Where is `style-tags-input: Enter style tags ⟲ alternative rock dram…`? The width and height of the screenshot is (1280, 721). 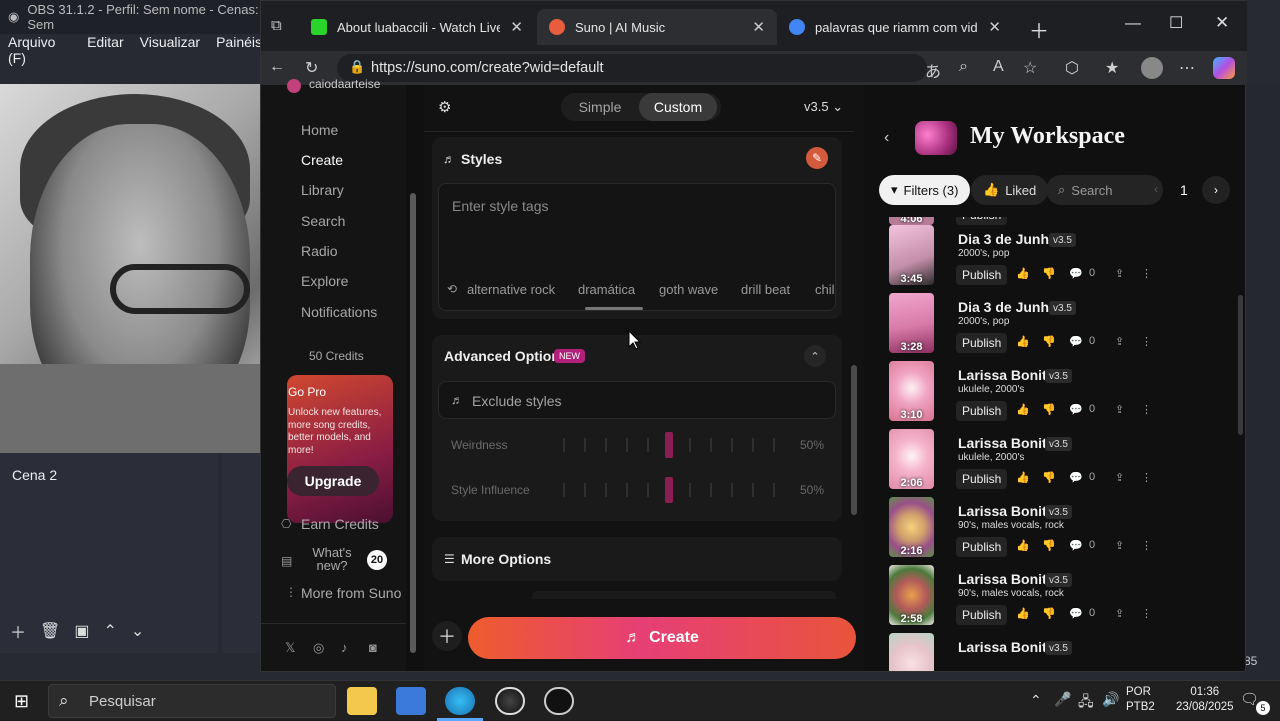 style-tags-input: Enter style tags ⟲ alternative rock dram… is located at coordinates (637, 247).